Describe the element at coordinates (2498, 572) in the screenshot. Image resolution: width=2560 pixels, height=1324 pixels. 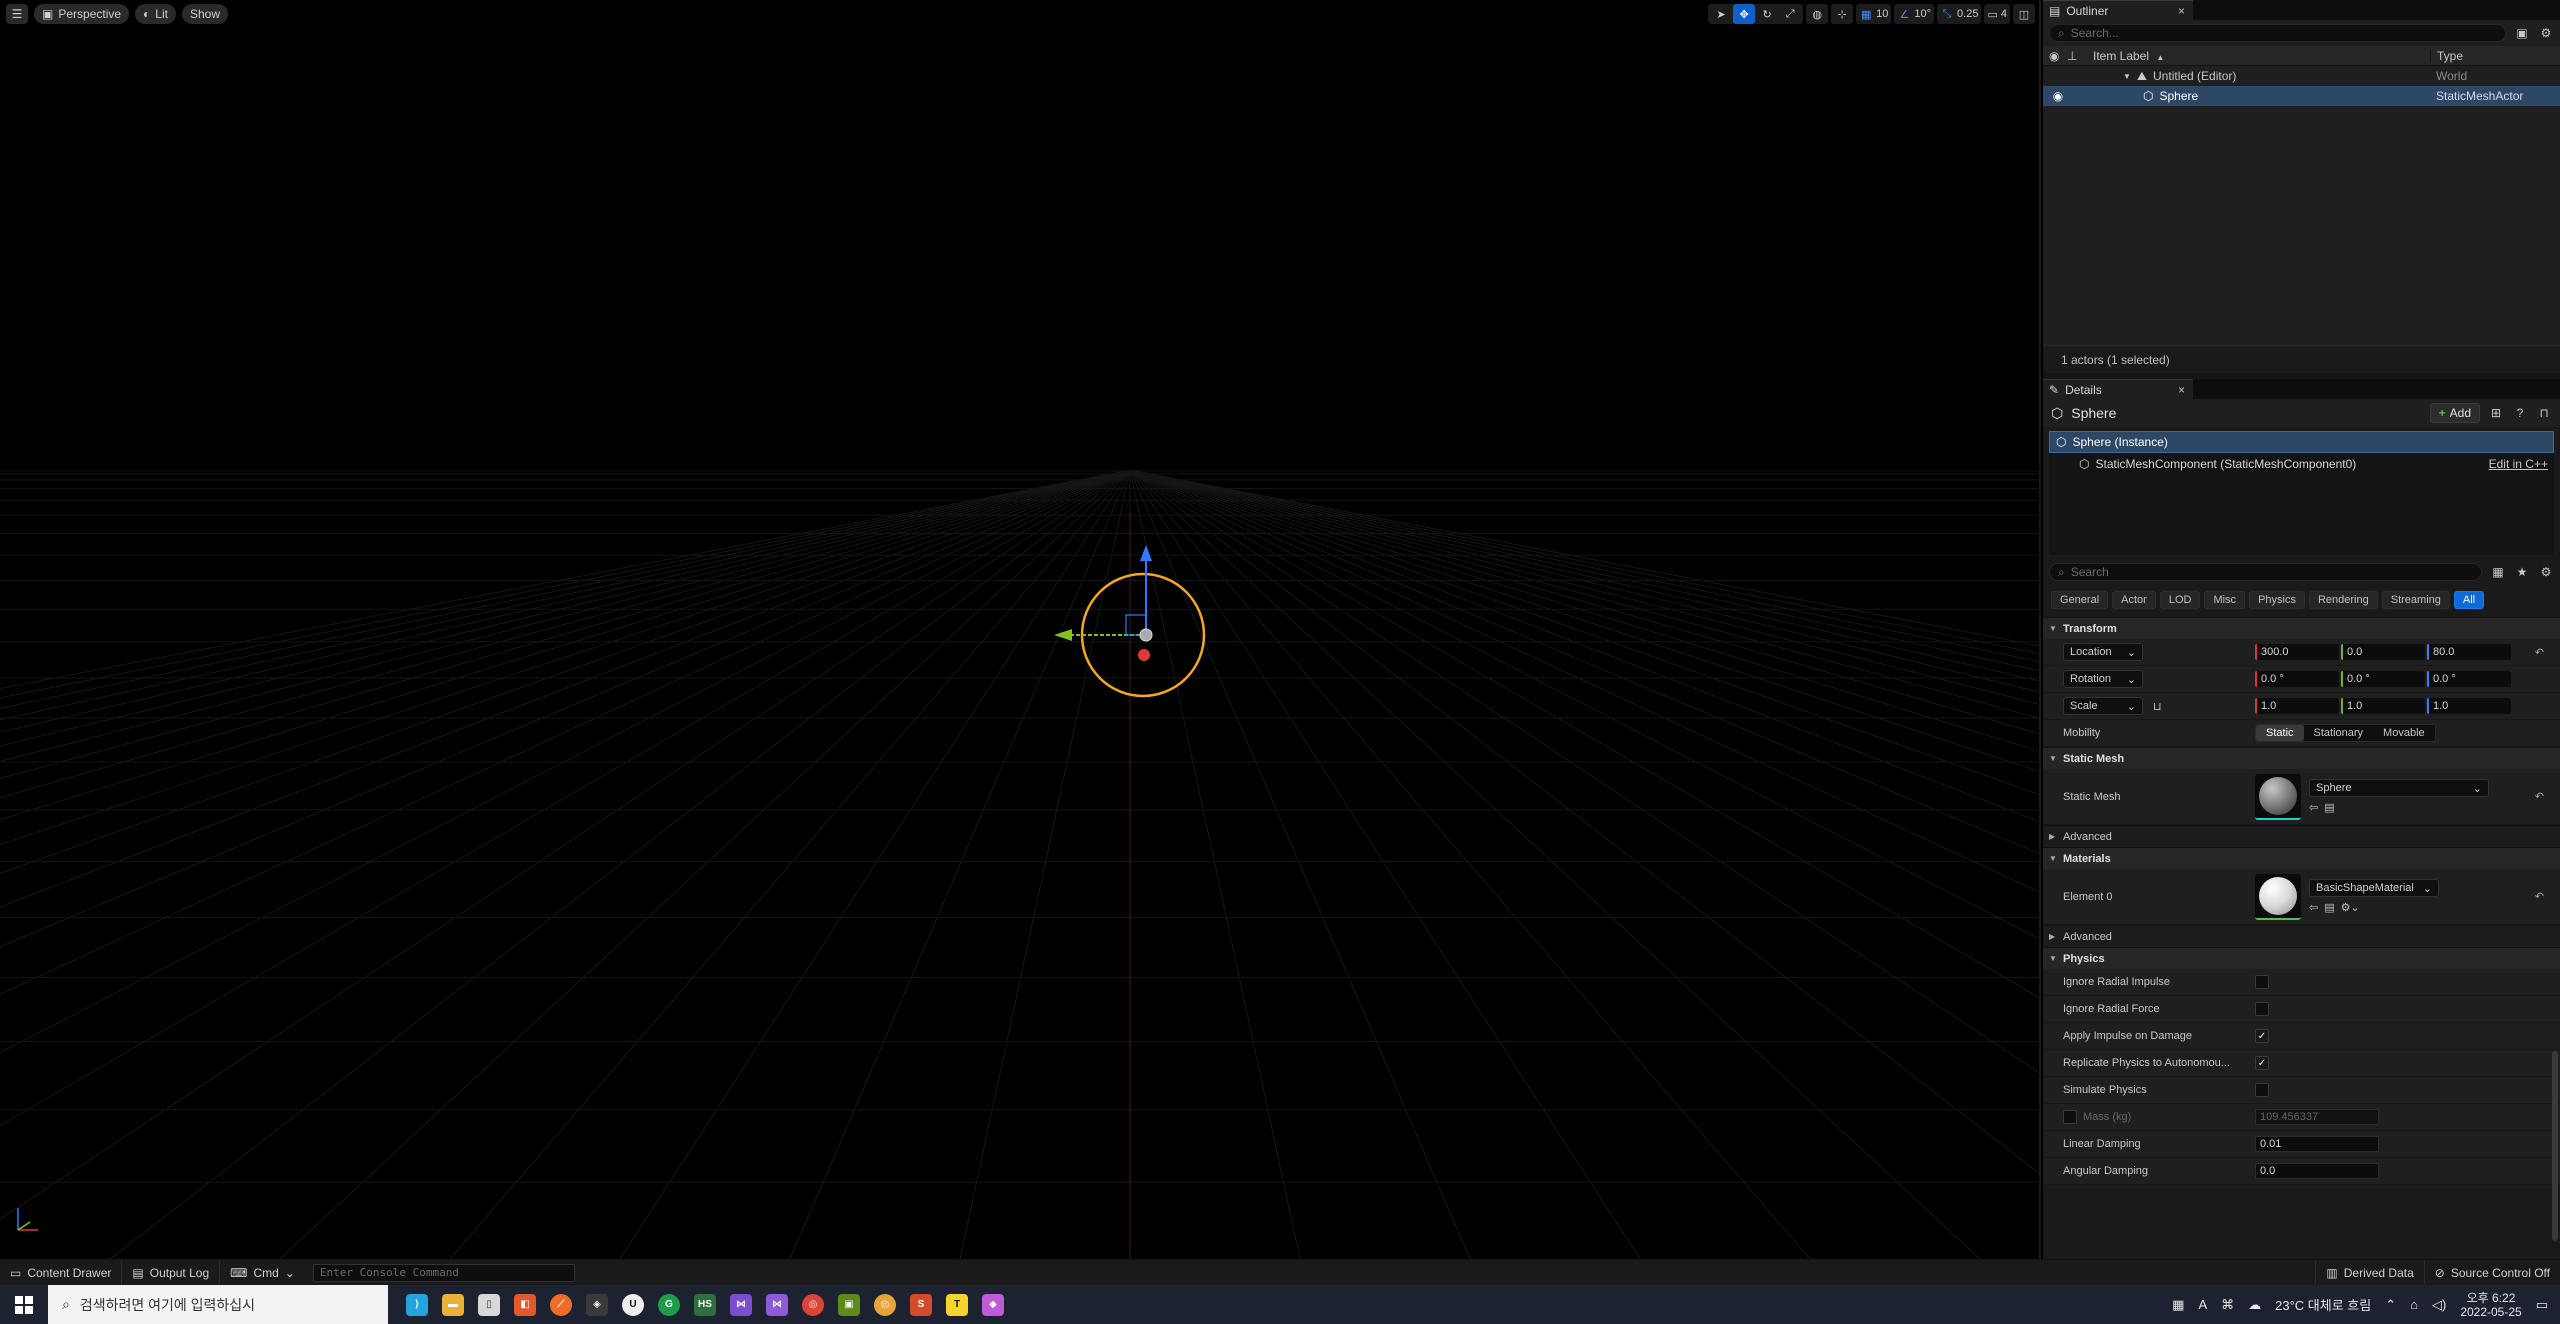
I see `table-view-icon: ▦` at that location.